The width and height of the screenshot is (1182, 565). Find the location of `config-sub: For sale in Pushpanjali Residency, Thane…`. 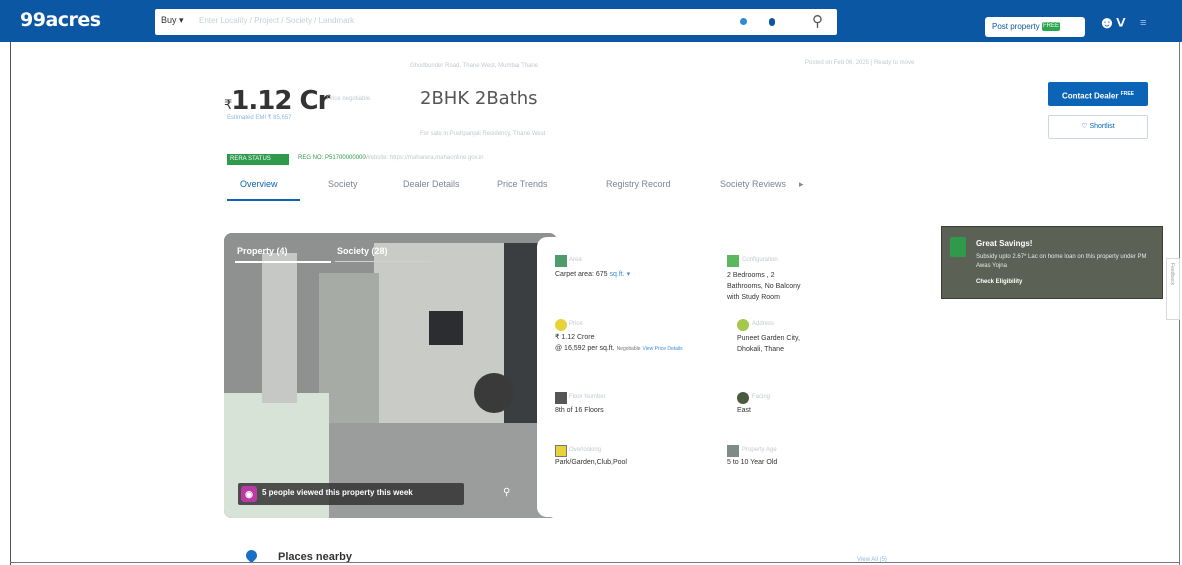

config-sub: For sale in Pushpanjali Residency, Thane… is located at coordinates (483, 134).